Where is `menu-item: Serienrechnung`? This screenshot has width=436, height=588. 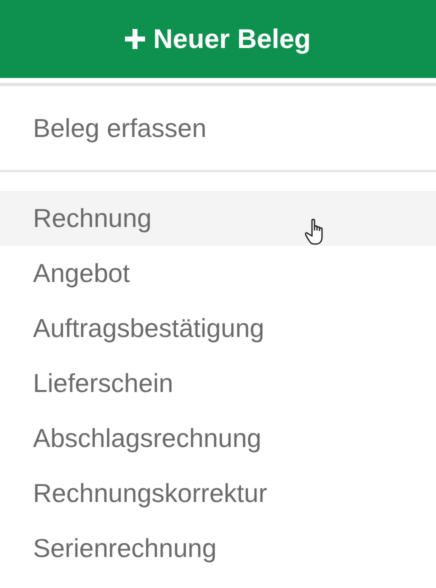
menu-item: Serienrechnung is located at coordinates (218, 548).